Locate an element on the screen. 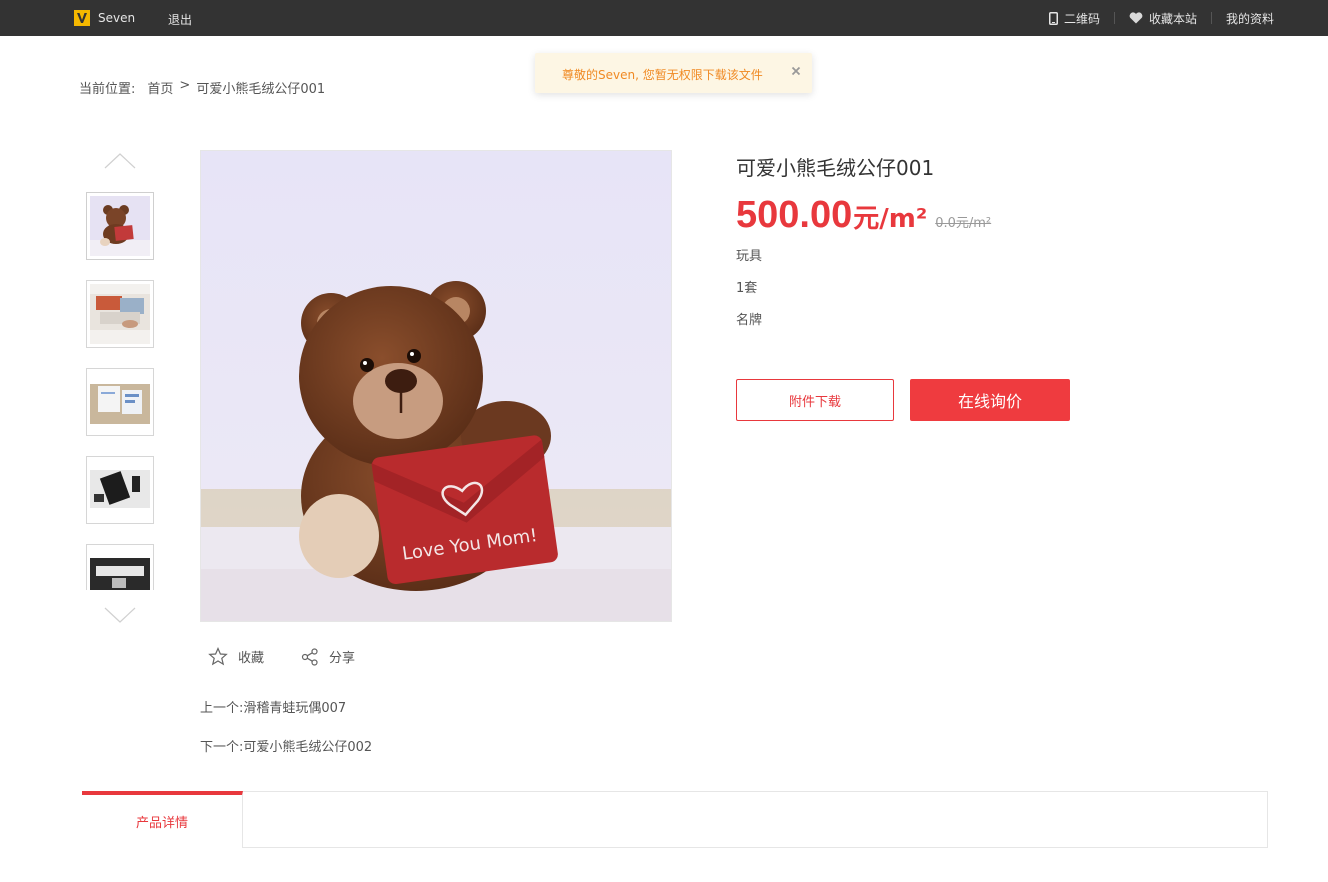  product-category: 玩具 is located at coordinates (749, 256).